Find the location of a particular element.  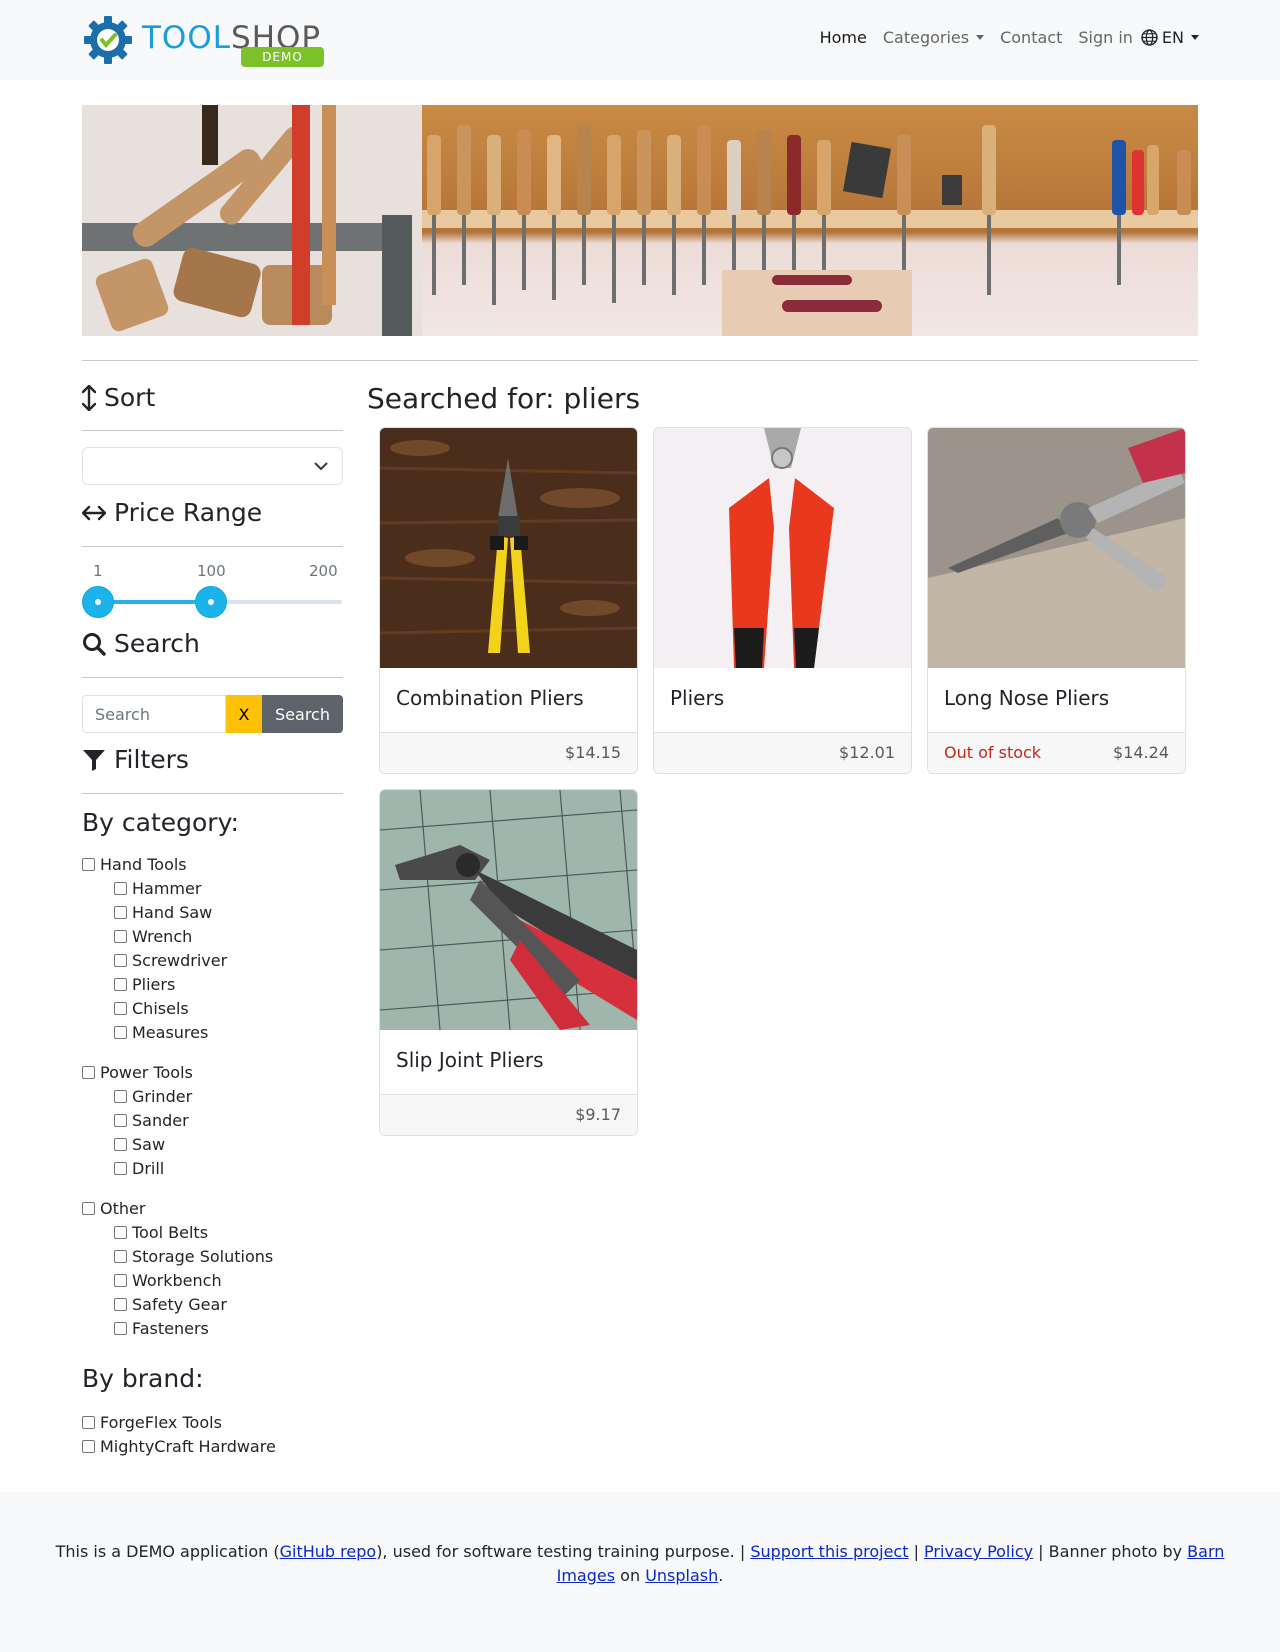

product-card: Pliers $12.01 is located at coordinates (782, 600).